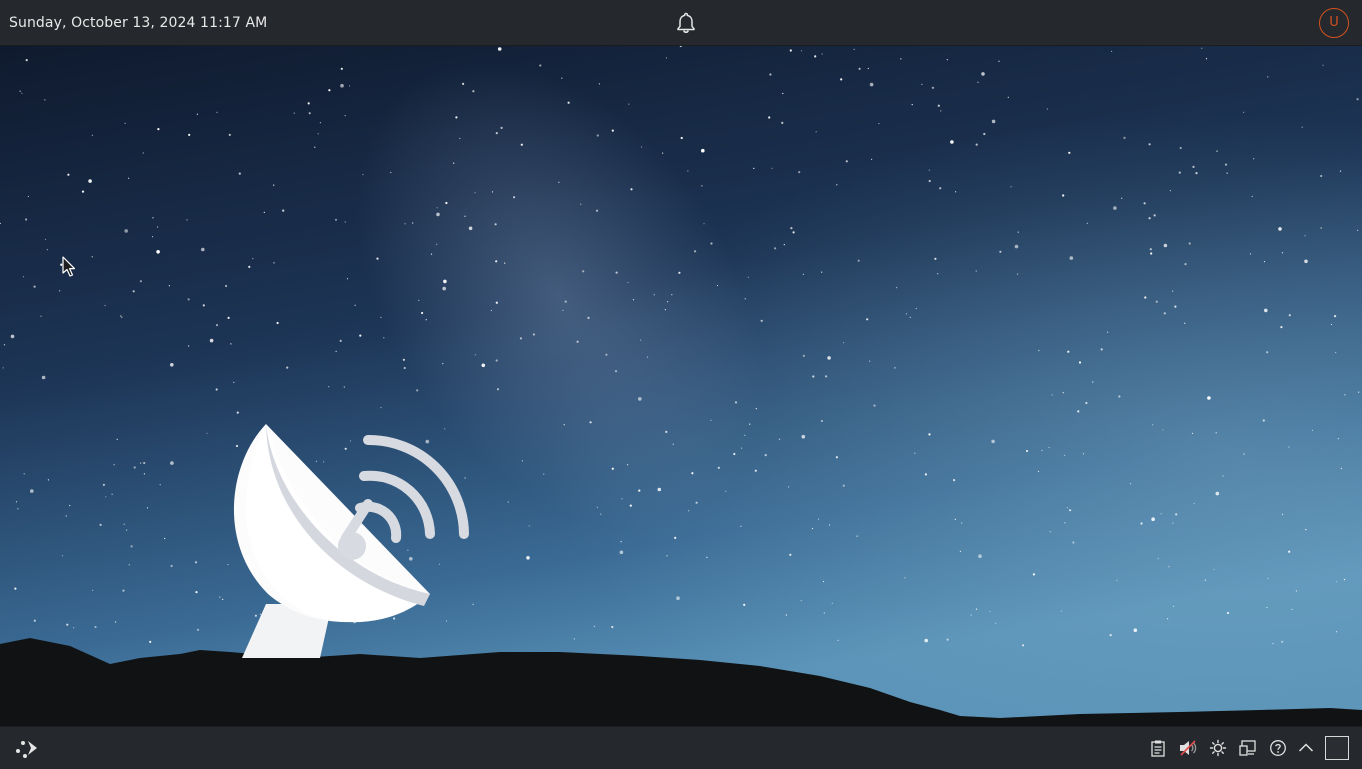 This screenshot has height=769, width=1362. Describe the element at coordinates (1218, 748) in the screenshot. I see `brightness-icon` at that location.